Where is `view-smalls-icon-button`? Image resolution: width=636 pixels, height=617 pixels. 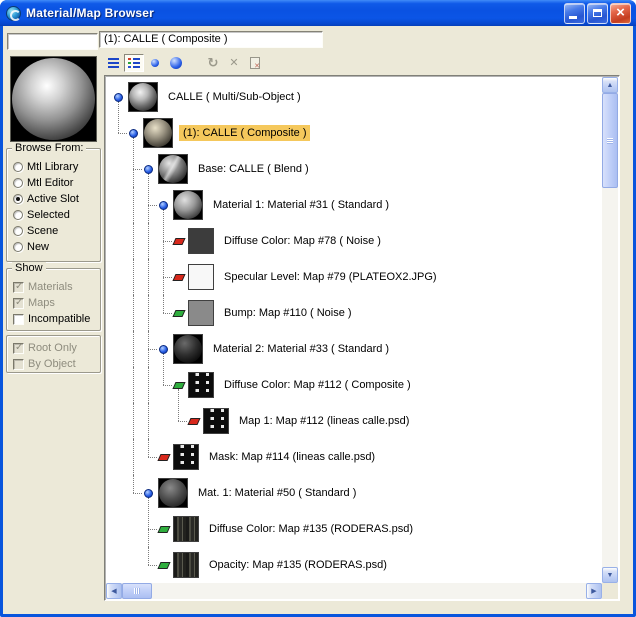 view-smalls-icon-button is located at coordinates (155, 63).